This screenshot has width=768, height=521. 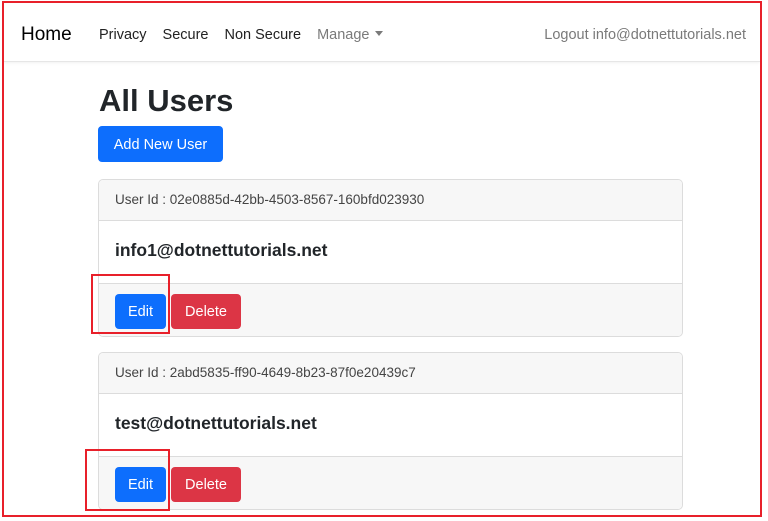 What do you see at coordinates (166, 100) in the screenshot?
I see `page-title: All Users` at bounding box center [166, 100].